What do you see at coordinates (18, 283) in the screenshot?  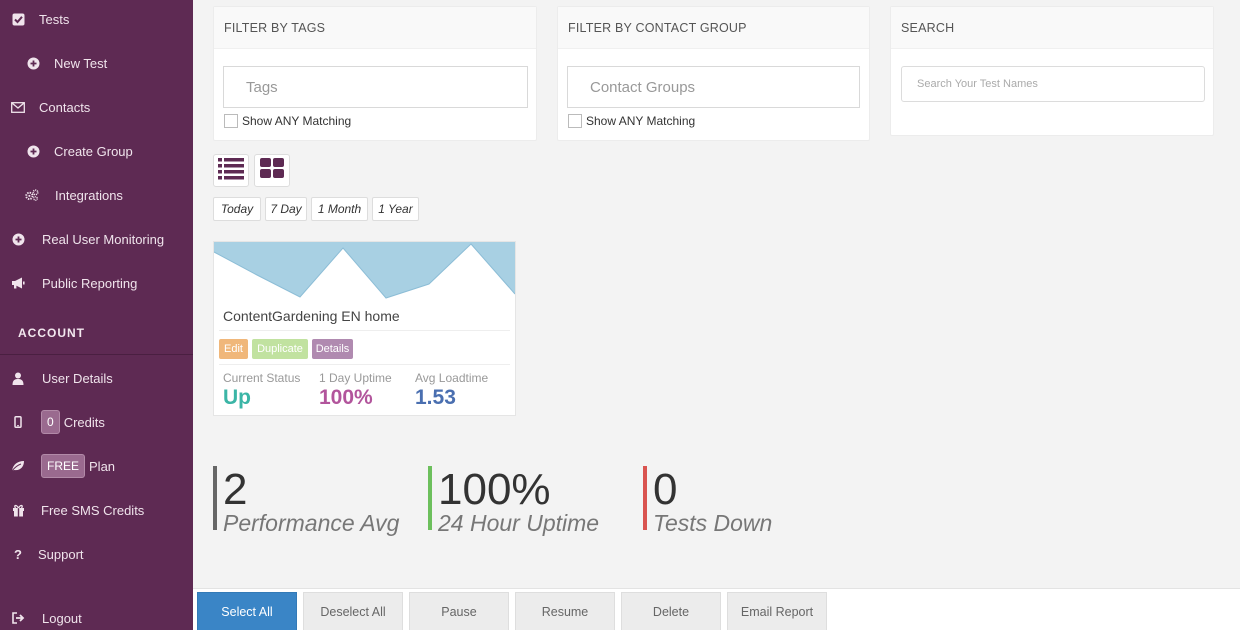 I see `bullhorn-icon` at bounding box center [18, 283].